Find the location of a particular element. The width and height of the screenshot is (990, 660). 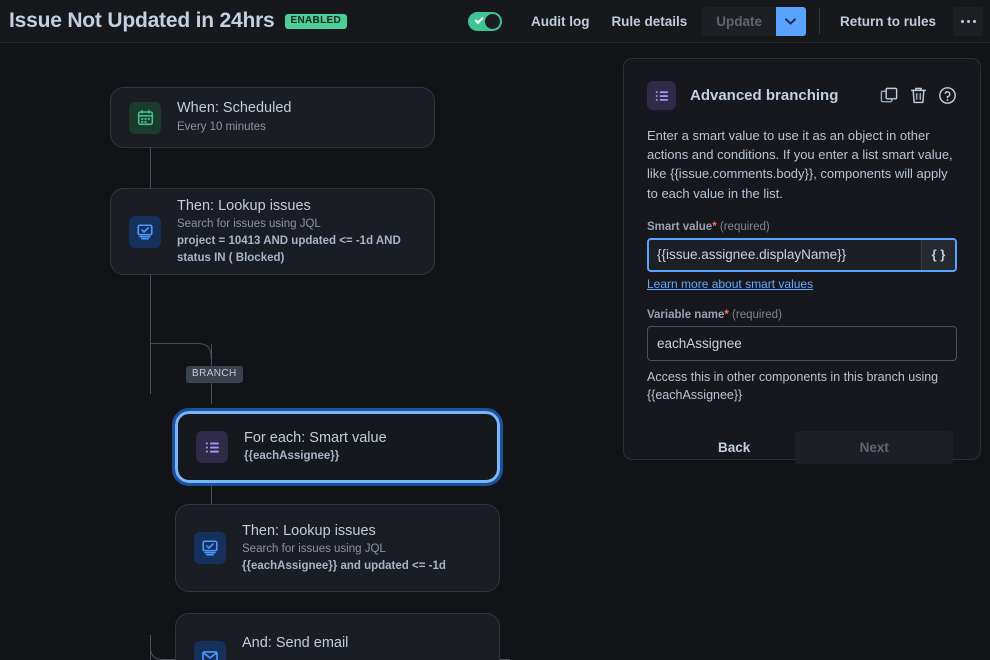

delete-icon is located at coordinates (918, 95).